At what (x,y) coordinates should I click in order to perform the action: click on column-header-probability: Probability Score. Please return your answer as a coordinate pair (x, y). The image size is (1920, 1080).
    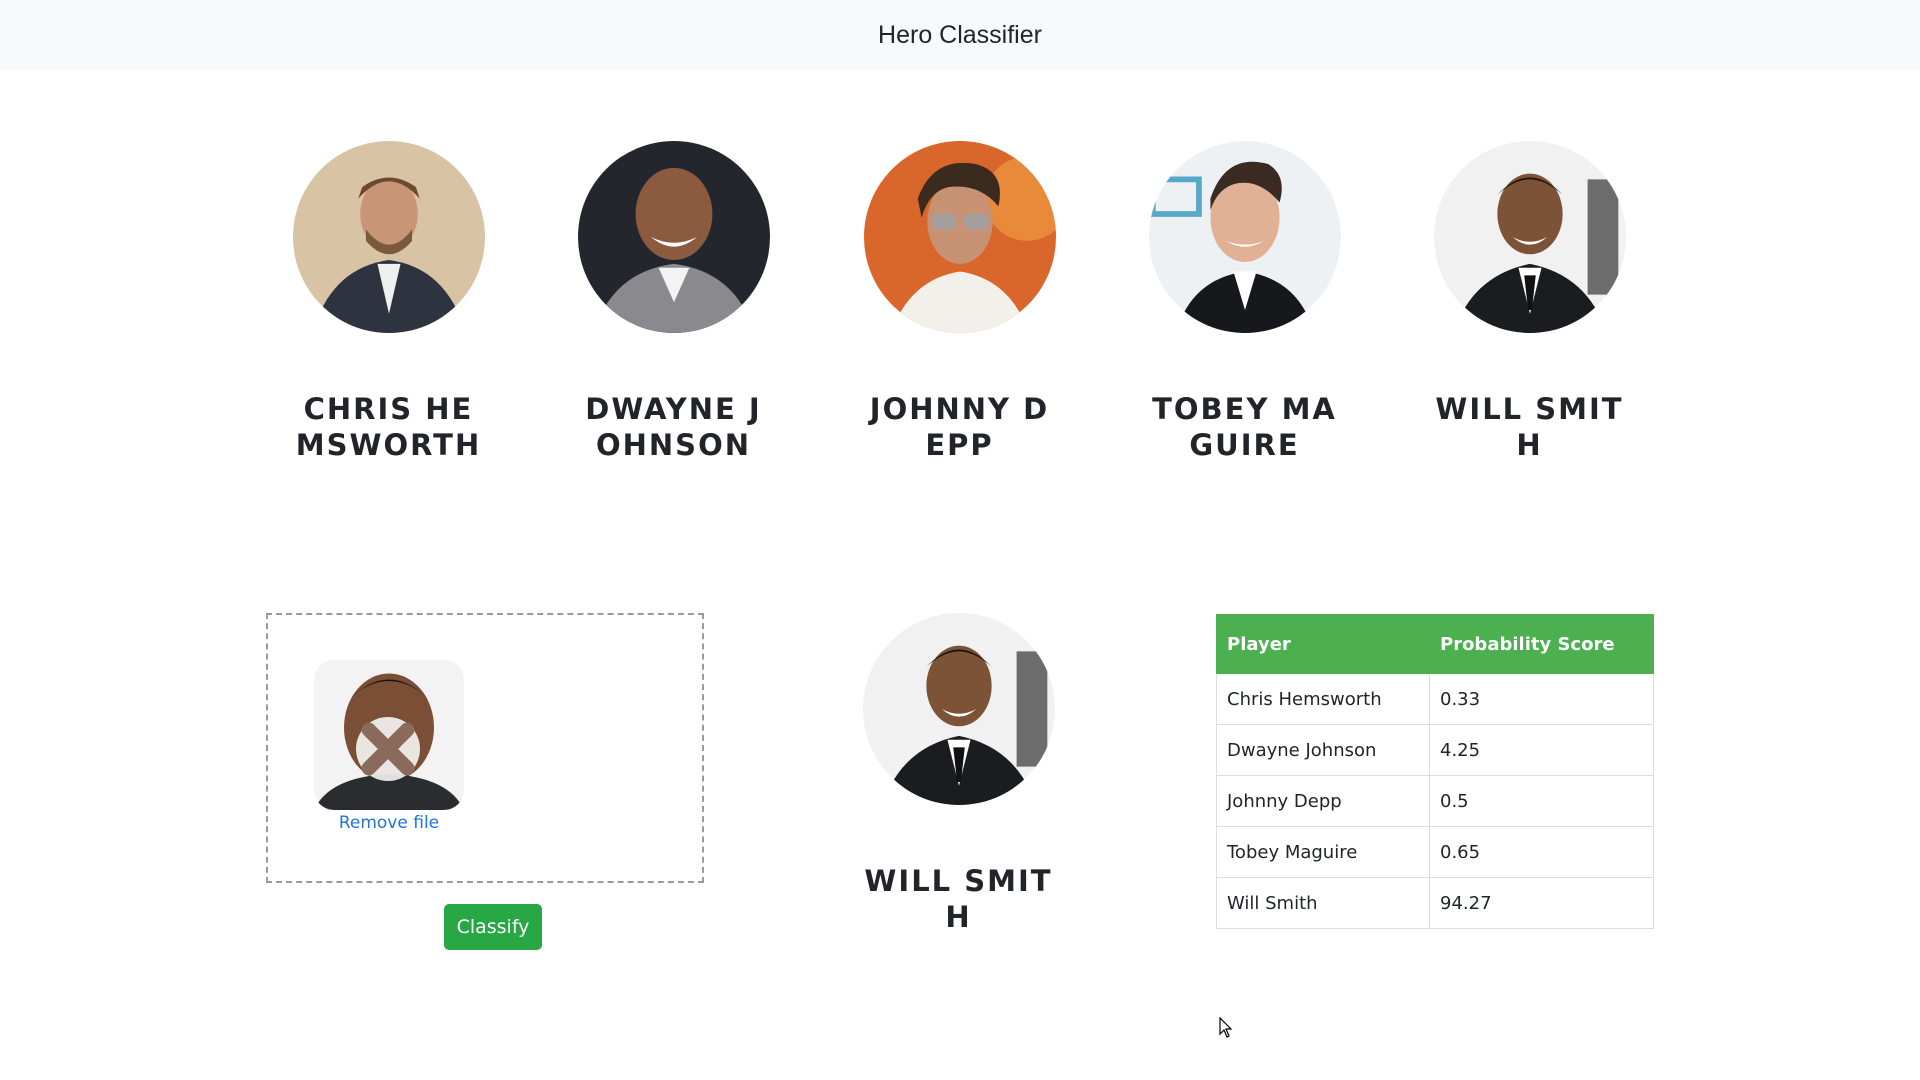
    Looking at the image, I should click on (1541, 644).